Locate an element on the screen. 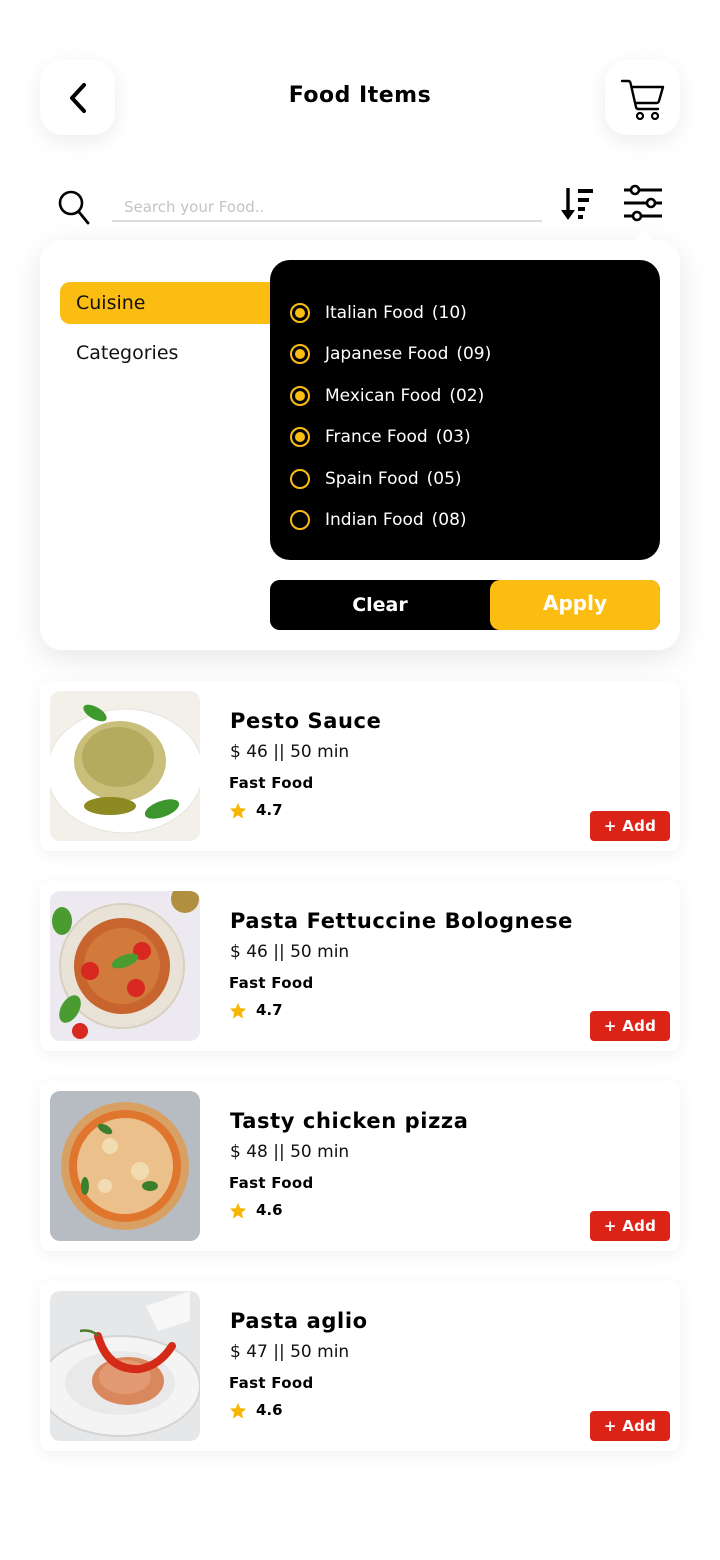 The width and height of the screenshot is (720, 1560). option-france-food: France Food (03) is located at coordinates (465, 438).